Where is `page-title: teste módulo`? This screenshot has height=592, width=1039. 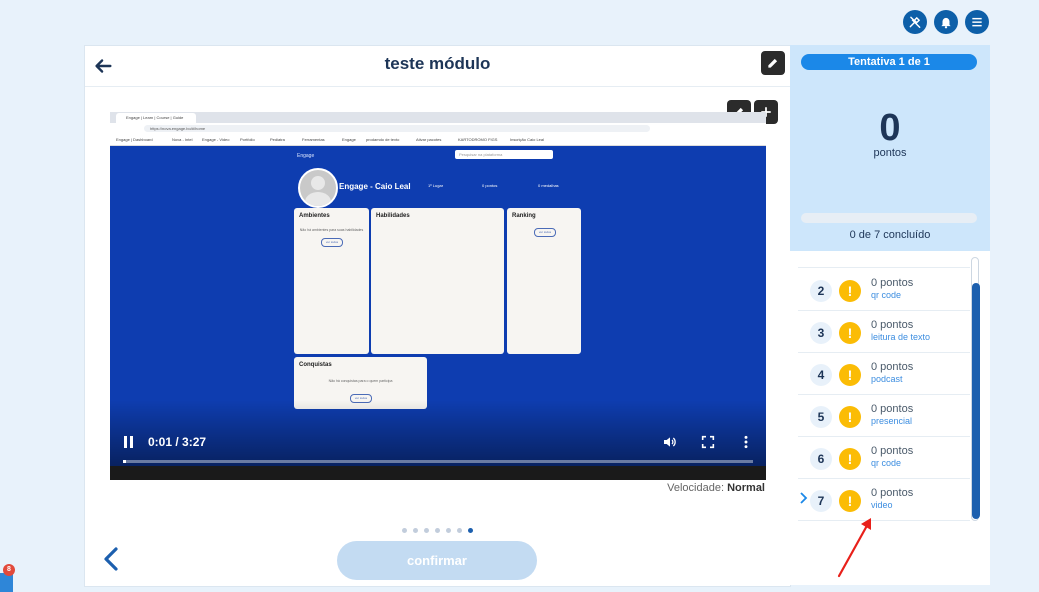
page-title: teste módulo is located at coordinates (437, 63).